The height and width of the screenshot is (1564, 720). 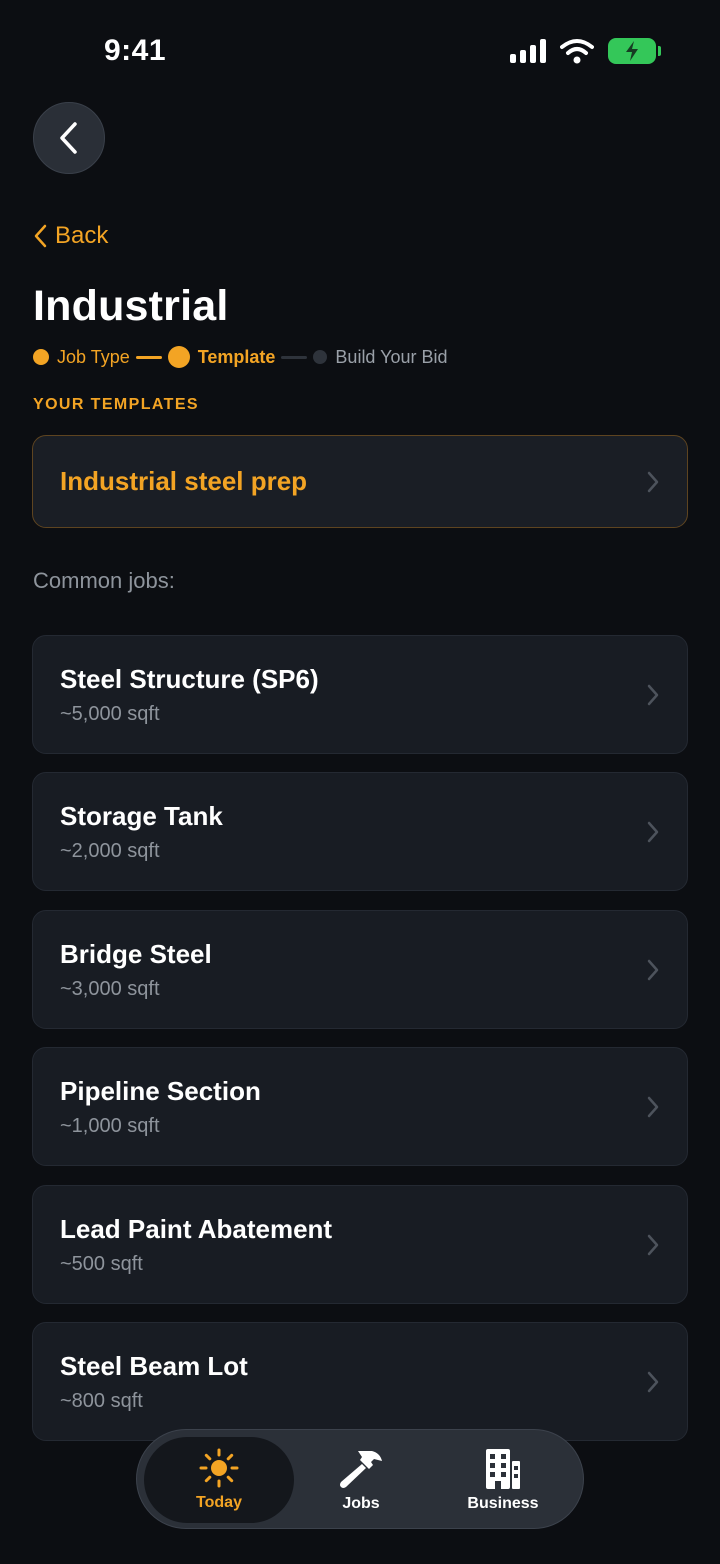 What do you see at coordinates (110, 1126) in the screenshot?
I see `job-size: ~1,000 sqft` at bounding box center [110, 1126].